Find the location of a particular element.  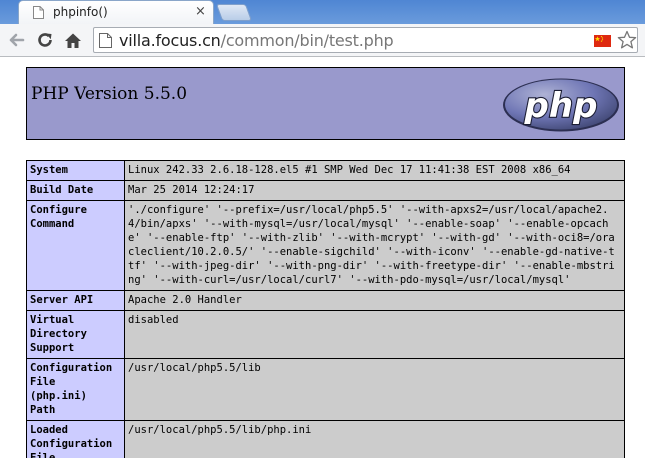

tab-strip: phpinfo() × is located at coordinates (322, 12).